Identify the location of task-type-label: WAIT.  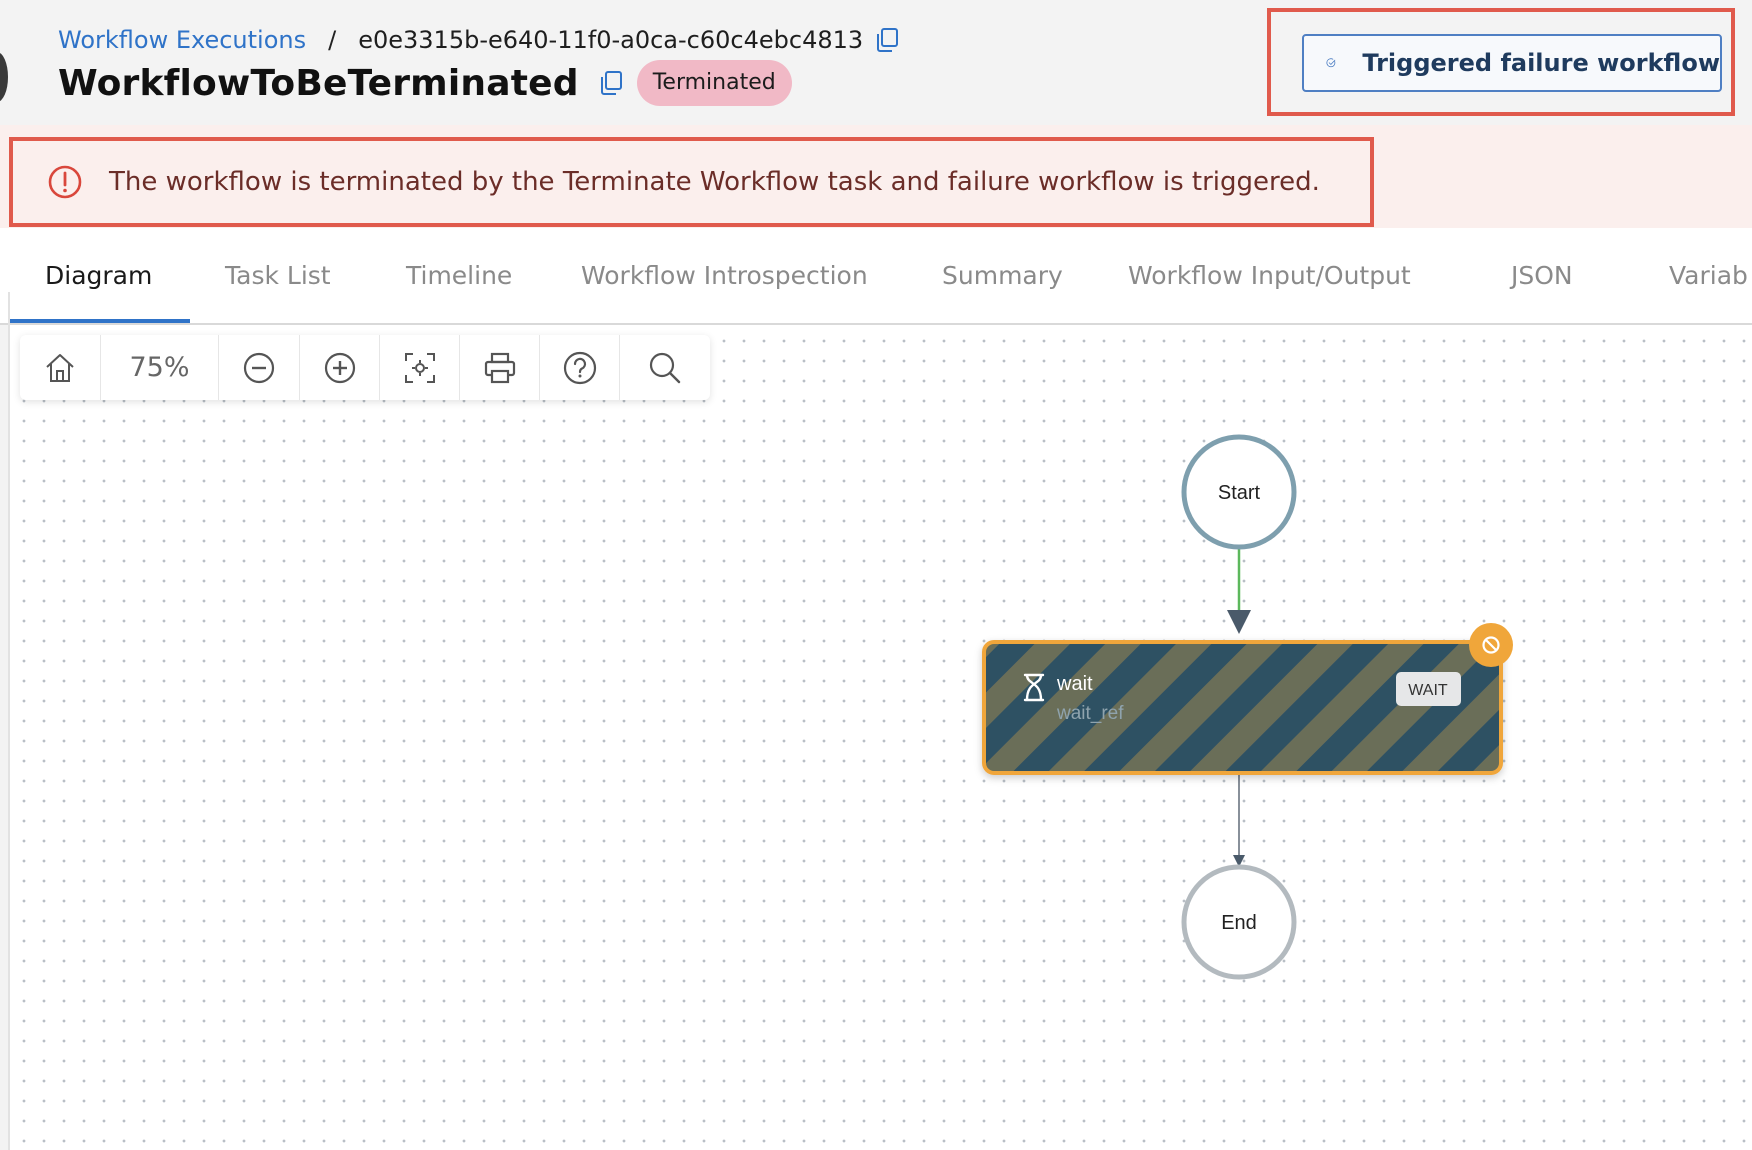
(1428, 690).